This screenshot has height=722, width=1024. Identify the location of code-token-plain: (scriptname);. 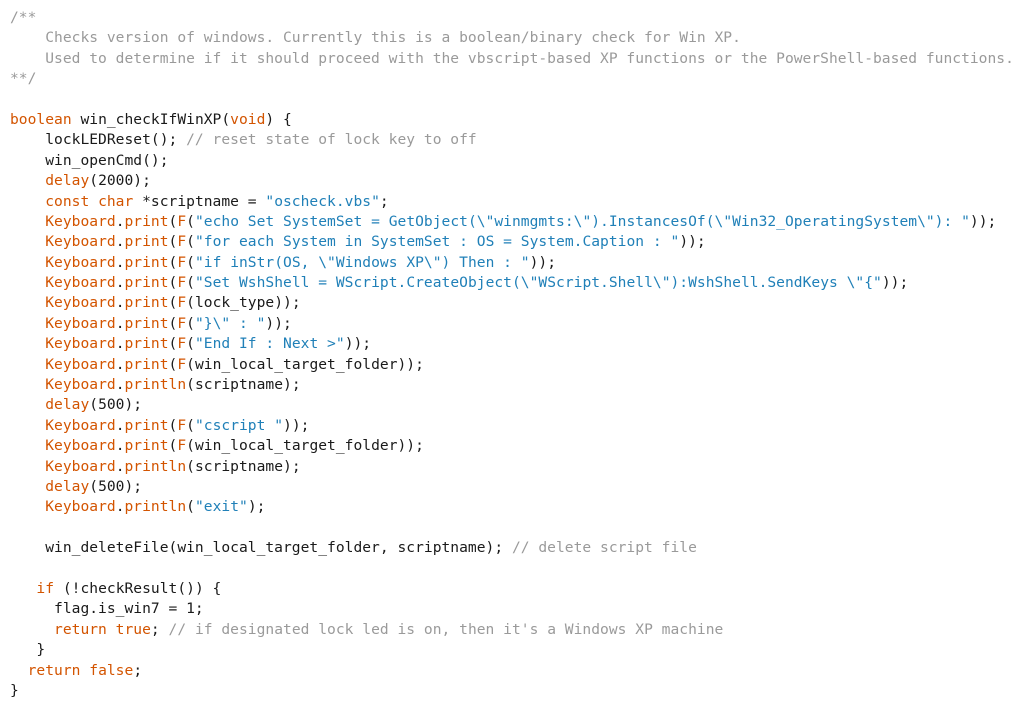
(243, 385).